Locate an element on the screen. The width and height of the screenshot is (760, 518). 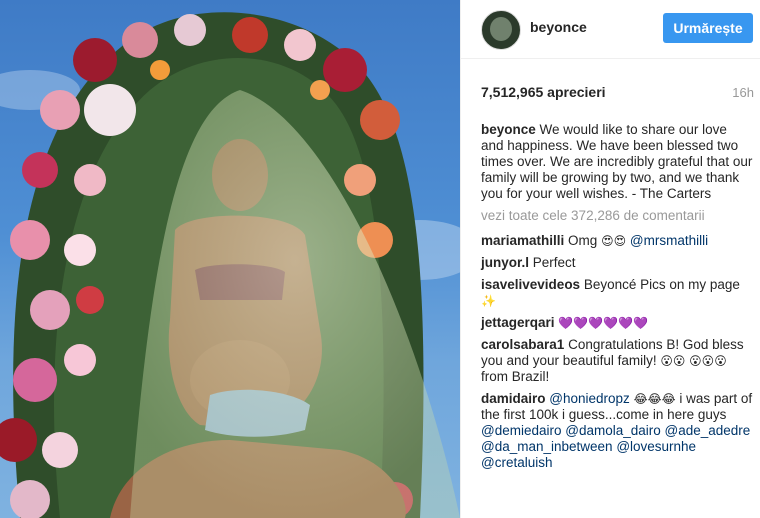
likes-count: 7,512,965 aprecieri is located at coordinates (543, 92).